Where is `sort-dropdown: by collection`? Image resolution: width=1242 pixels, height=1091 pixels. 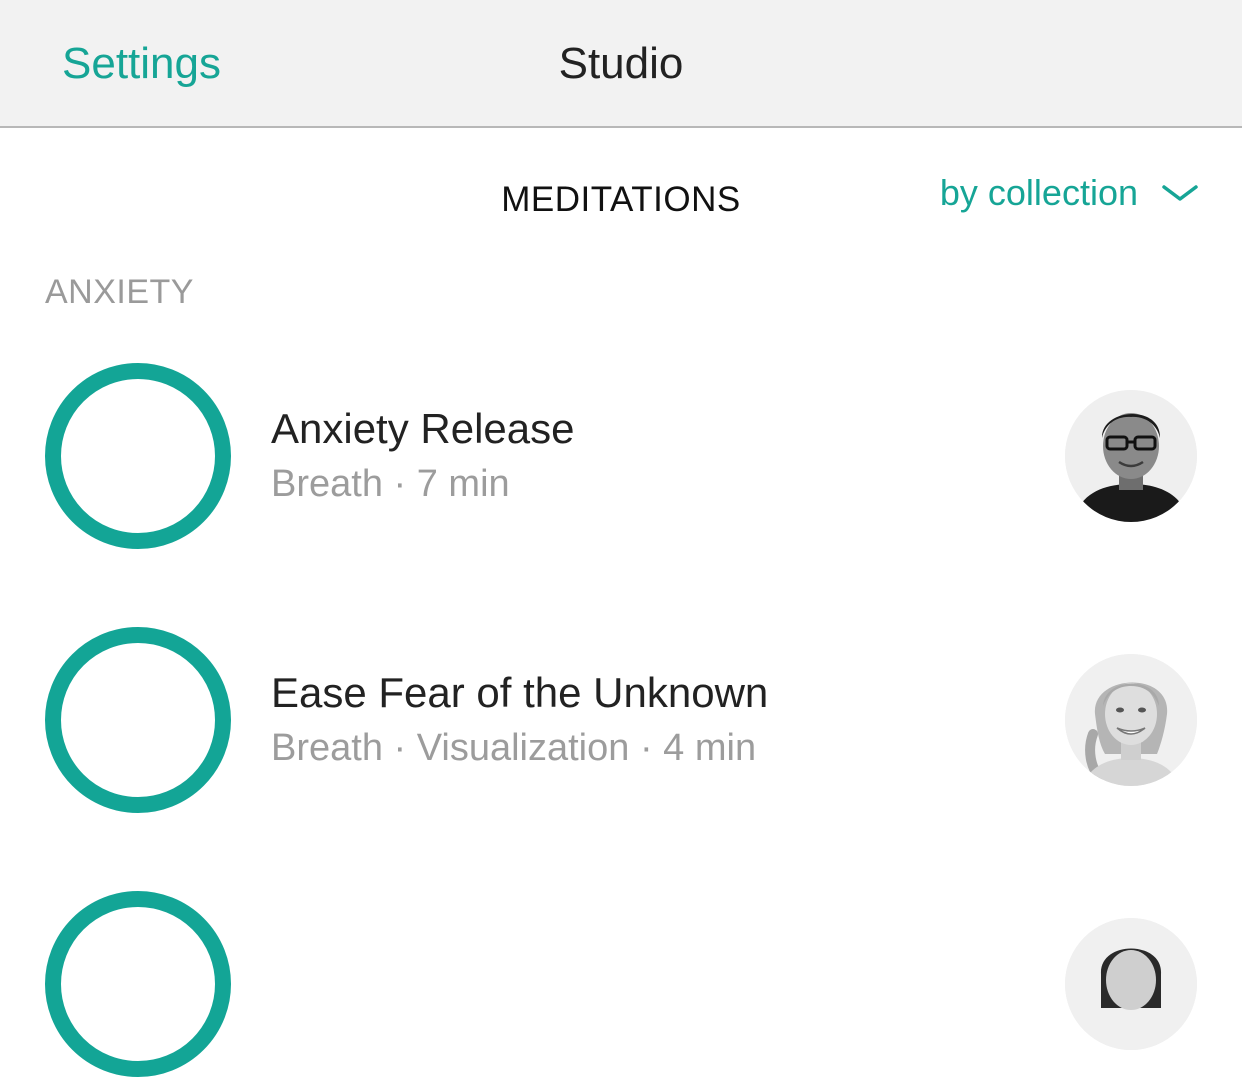
sort-dropdown: by collection is located at coordinates (1069, 193).